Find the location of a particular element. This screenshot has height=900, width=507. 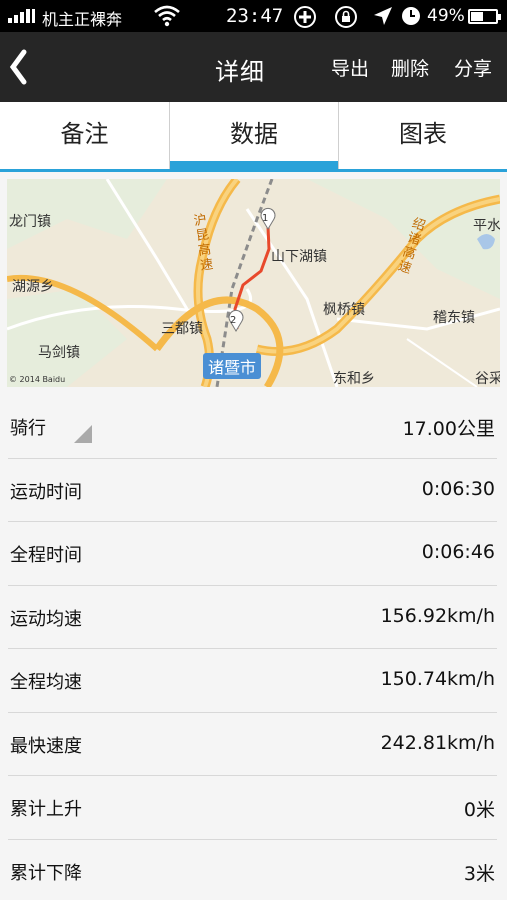

battery-percent: 49% is located at coordinates (446, 16).